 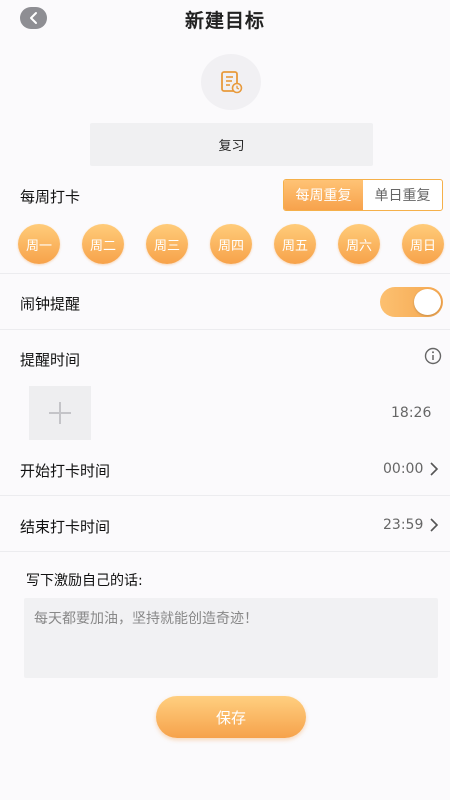 What do you see at coordinates (84, 581) in the screenshot?
I see `motivation-label: 写下激励自己的话:` at bounding box center [84, 581].